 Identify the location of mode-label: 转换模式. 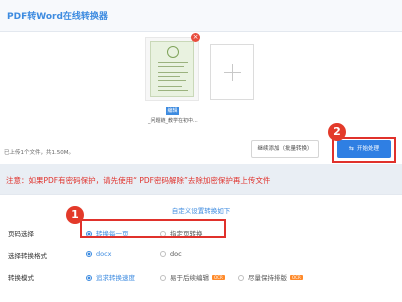
(21, 278).